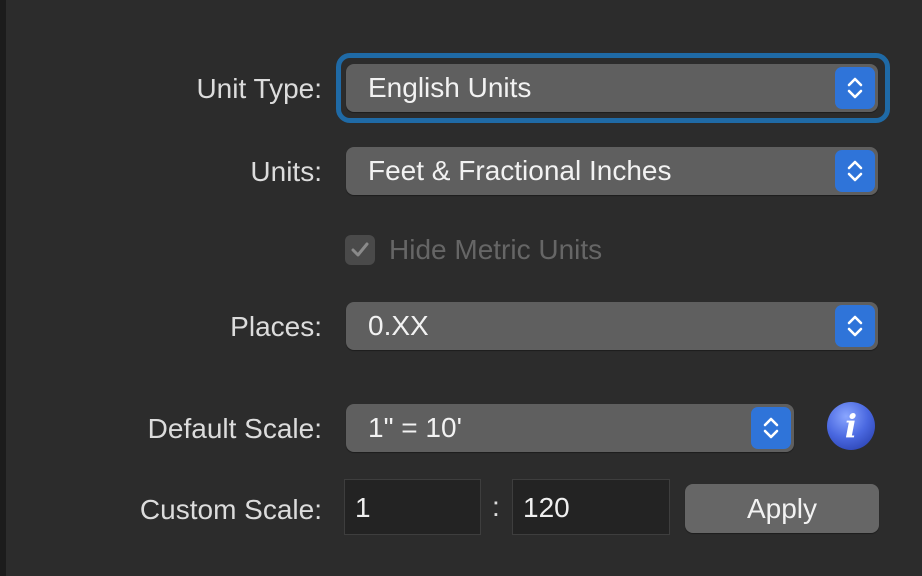 Image resolution: width=922 pixels, height=576 pixels. What do you see at coordinates (450, 87) in the screenshot?
I see `unit-type-value: English Units` at bounding box center [450, 87].